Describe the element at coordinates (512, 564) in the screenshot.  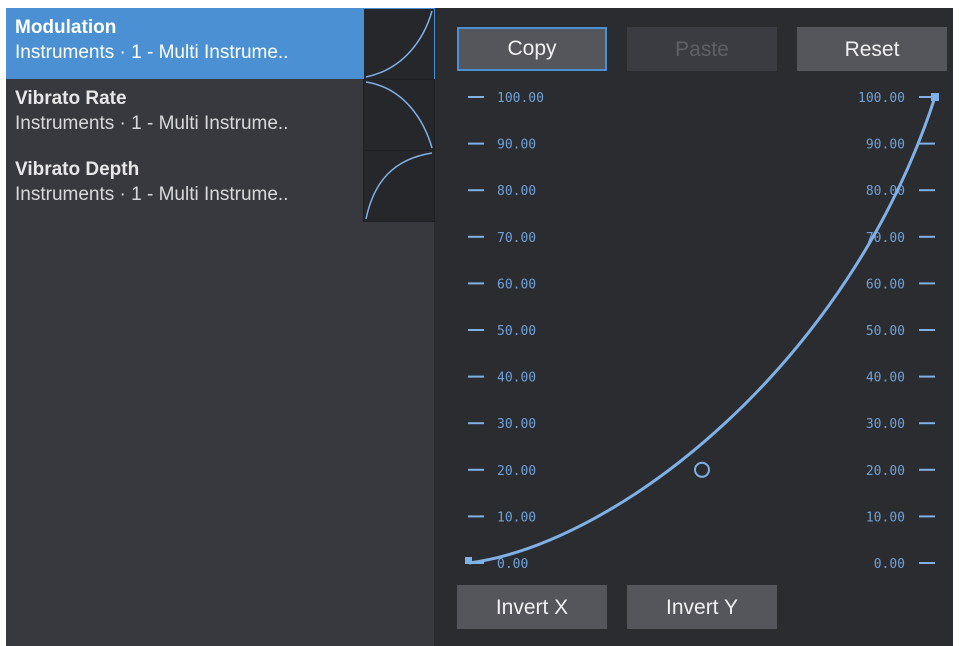
I see `left-scale-label: 0.00` at that location.